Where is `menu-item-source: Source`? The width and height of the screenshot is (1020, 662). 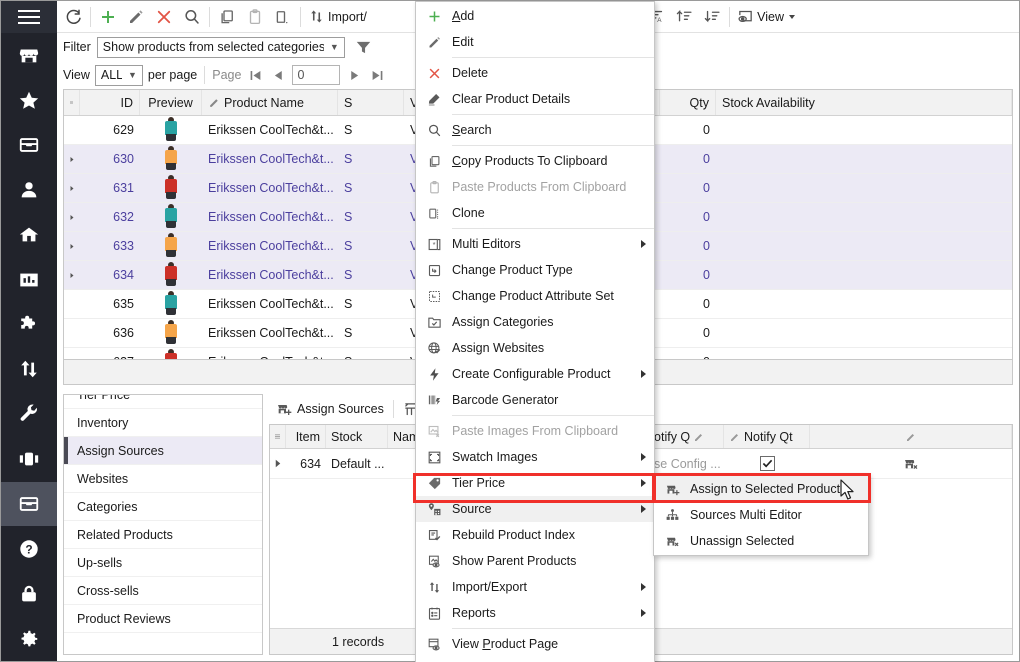 menu-item-source: Source is located at coordinates (535, 509).